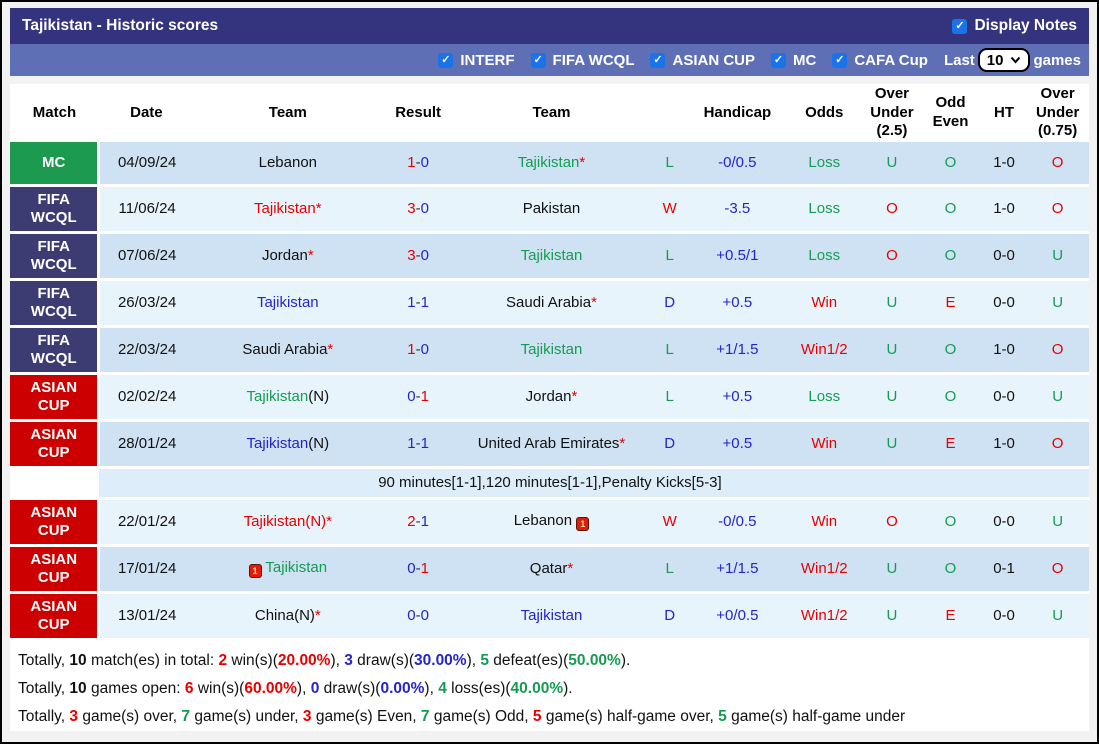  What do you see at coordinates (824, 209) in the screenshot?
I see `odds-cell: Loss` at bounding box center [824, 209].